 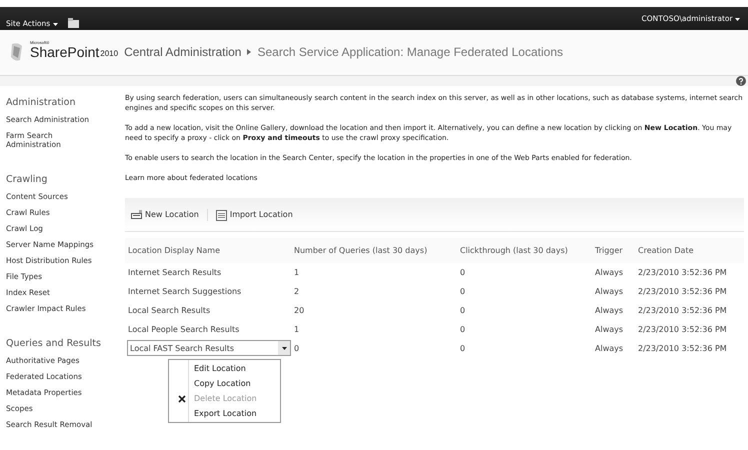 What do you see at coordinates (249, 52) in the screenshot?
I see `breadcrumb-arrow-icon` at bounding box center [249, 52].